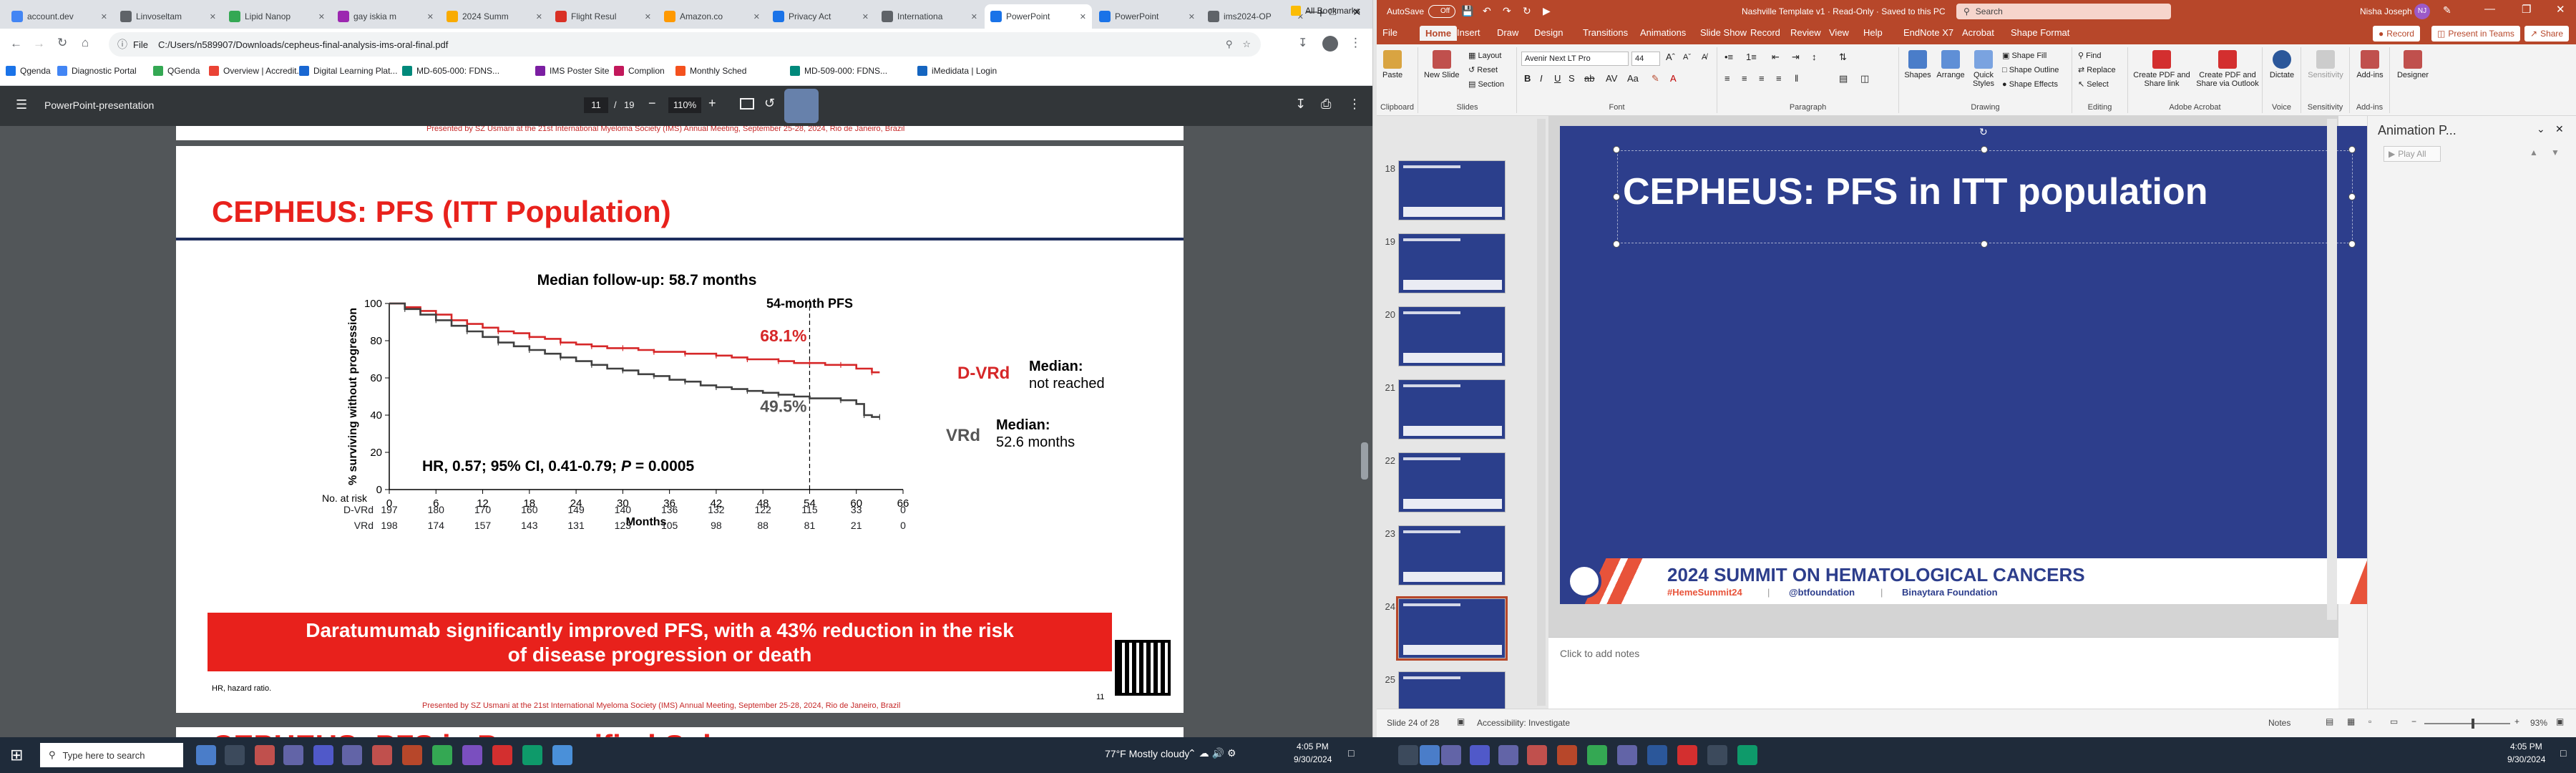 The height and width of the screenshot is (773, 2576). Describe the element at coordinates (1805, 32) in the screenshot. I see `ribbon-tab-review: Review` at that location.